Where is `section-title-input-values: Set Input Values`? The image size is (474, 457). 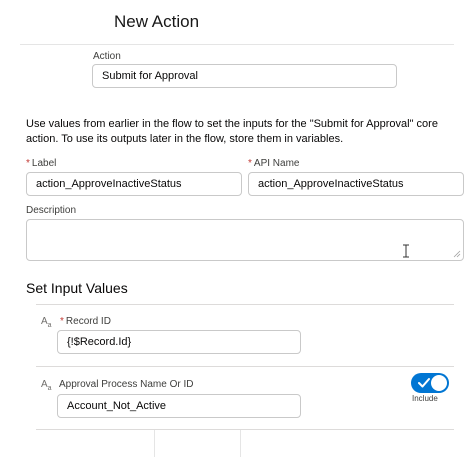
section-title-input-values: Set Input Values is located at coordinates (77, 288).